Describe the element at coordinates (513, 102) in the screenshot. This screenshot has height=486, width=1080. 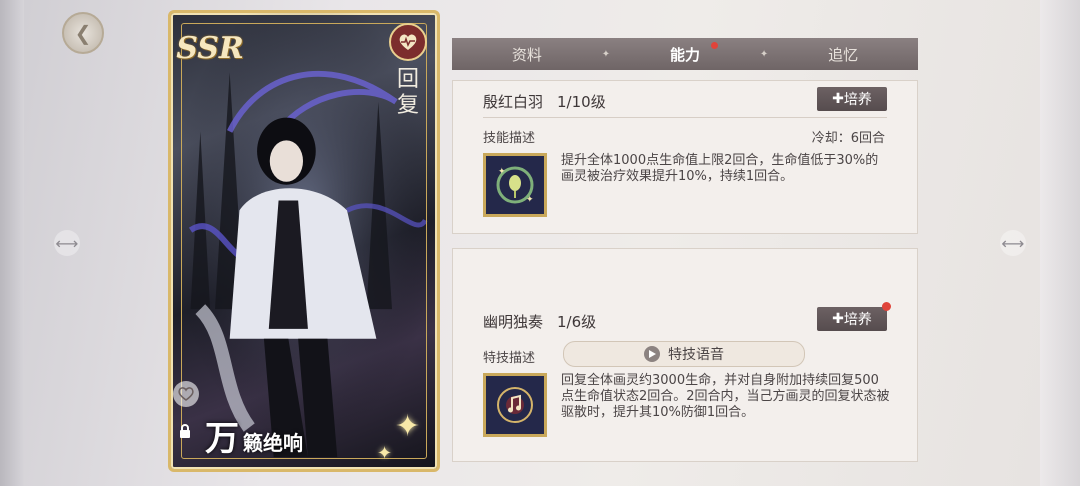
I see `skill-name: 殷红白羽` at that location.